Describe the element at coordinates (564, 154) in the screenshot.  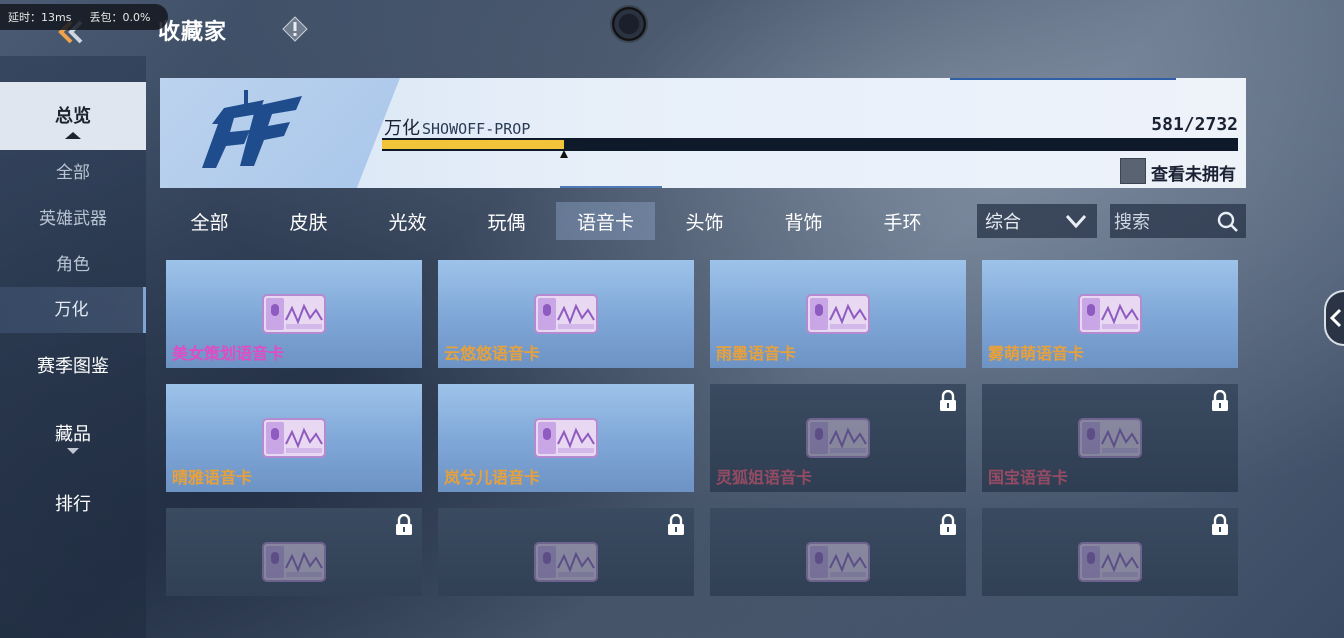
I see `progress-marker-icon` at that location.